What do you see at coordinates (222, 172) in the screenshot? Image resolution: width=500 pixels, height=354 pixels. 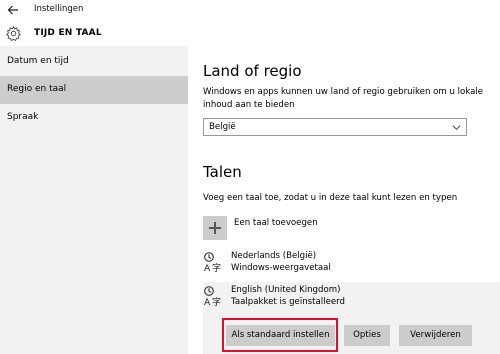 I see `languages-heading: Talen` at bounding box center [222, 172].